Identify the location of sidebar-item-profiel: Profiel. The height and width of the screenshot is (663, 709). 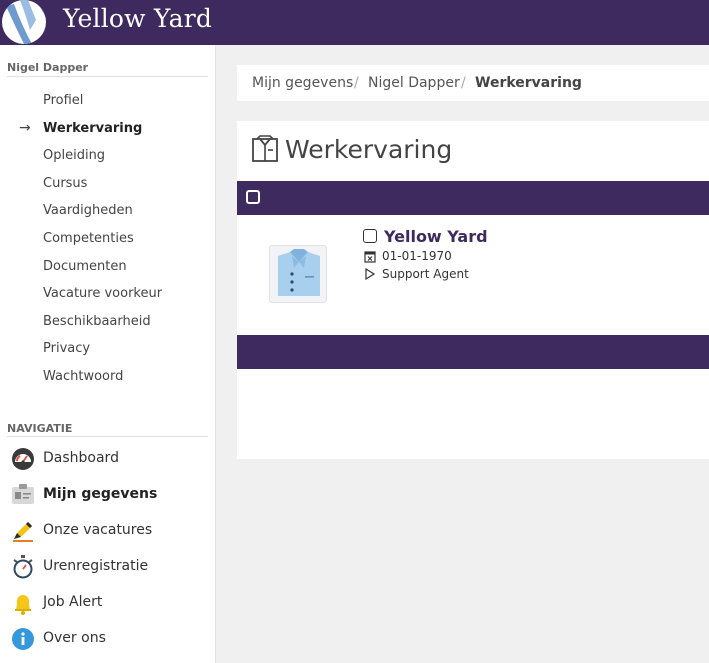
(63, 100).